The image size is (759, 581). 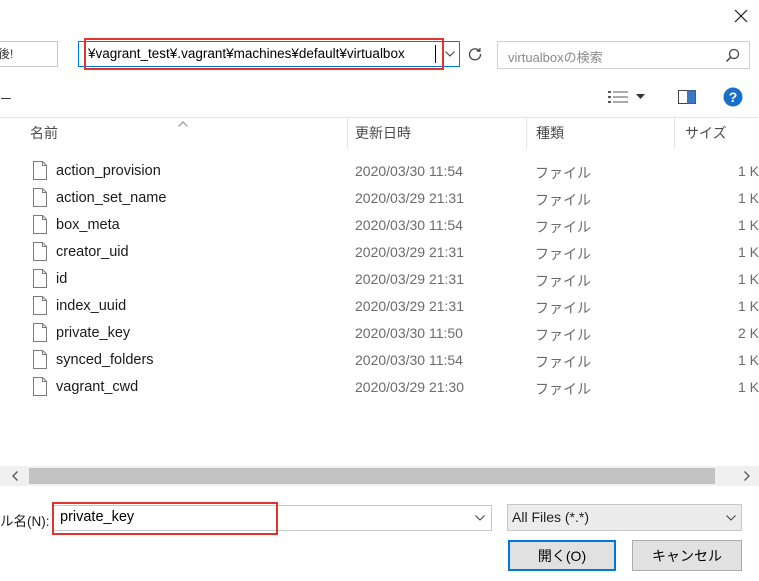 I want to click on scroll-left-button, so click(x=15, y=476).